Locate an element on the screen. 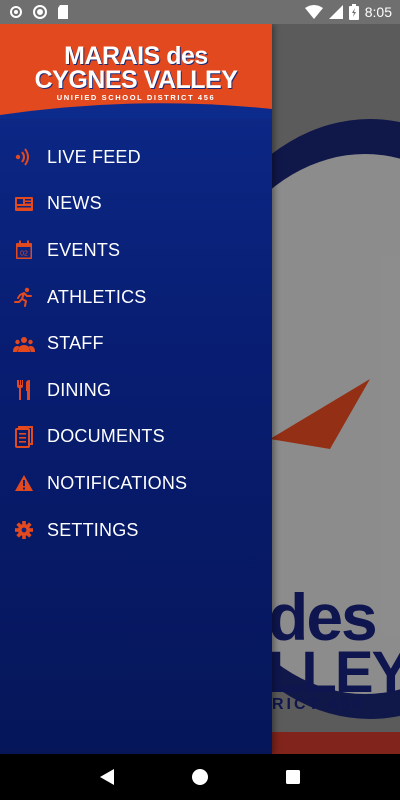  system-nav-bar is located at coordinates (200, 777).